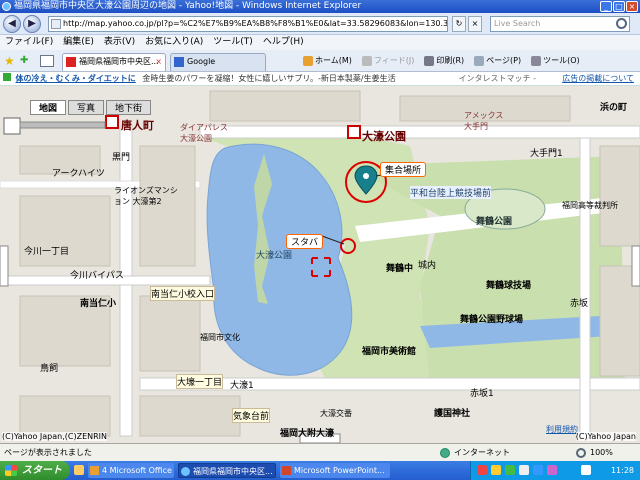  Describe the element at coordinates (305, 241) in the screenshot. I see `label-starbucks: スタバ` at that location.